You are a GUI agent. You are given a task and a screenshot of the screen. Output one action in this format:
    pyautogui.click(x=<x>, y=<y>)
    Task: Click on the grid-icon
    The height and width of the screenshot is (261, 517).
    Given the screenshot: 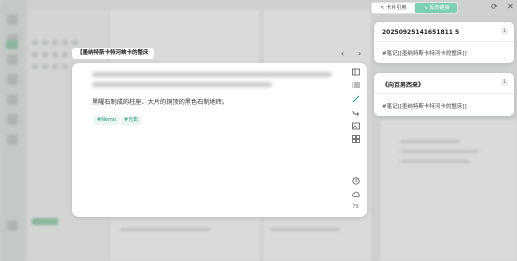 What is the action you would take?
    pyautogui.click(x=355, y=139)
    